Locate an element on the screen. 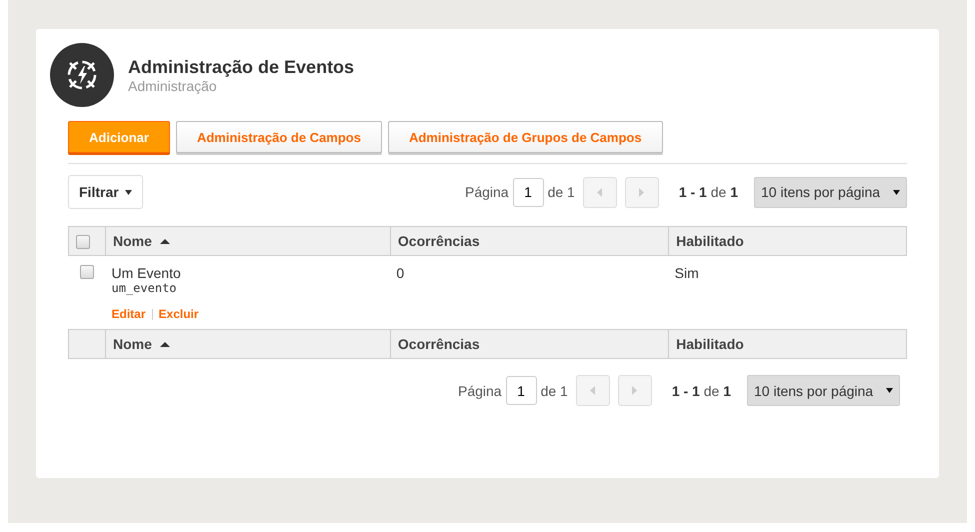  page-title: Administração de Eventos is located at coordinates (241, 67).